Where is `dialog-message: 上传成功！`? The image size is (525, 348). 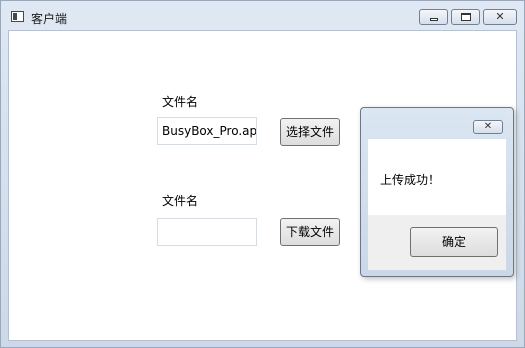
dialog-message: 上传成功！ is located at coordinates (410, 180).